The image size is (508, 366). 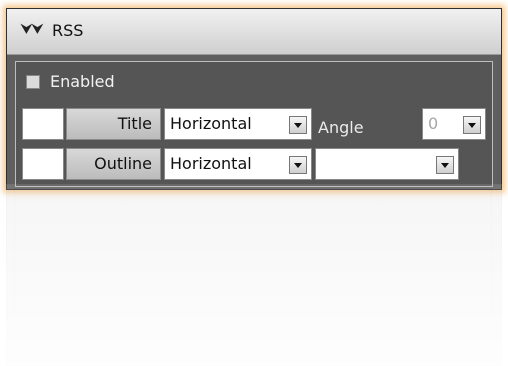 What do you see at coordinates (33, 82) in the screenshot?
I see `enabled-checkbox` at bounding box center [33, 82].